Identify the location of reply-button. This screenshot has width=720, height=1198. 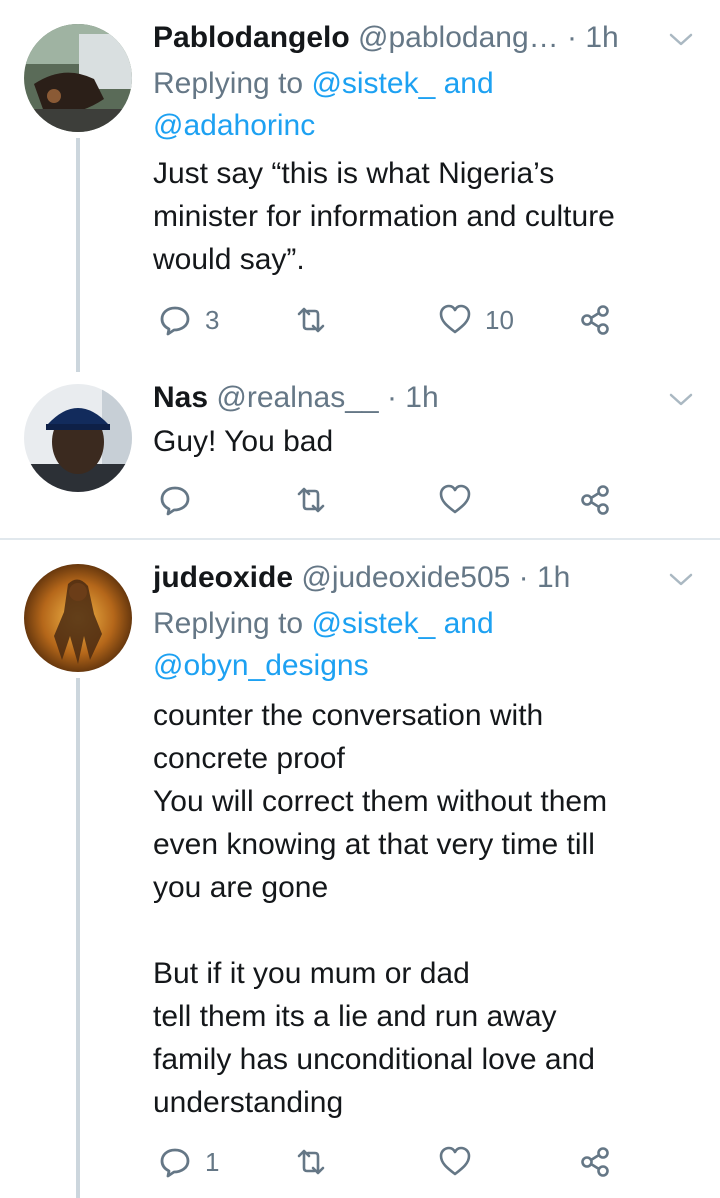
(181, 500).